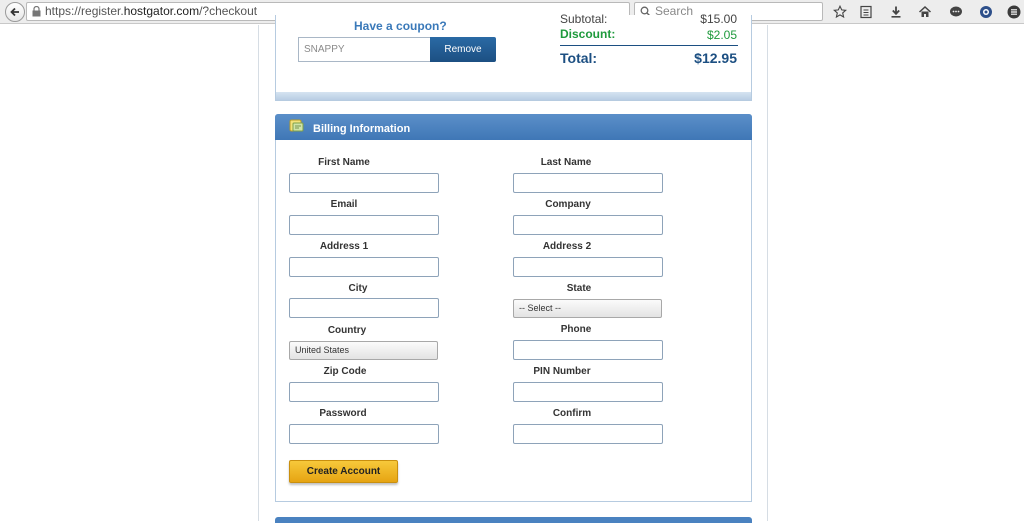  What do you see at coordinates (721, 35) in the screenshot?
I see `discount-value: $2.05` at bounding box center [721, 35].